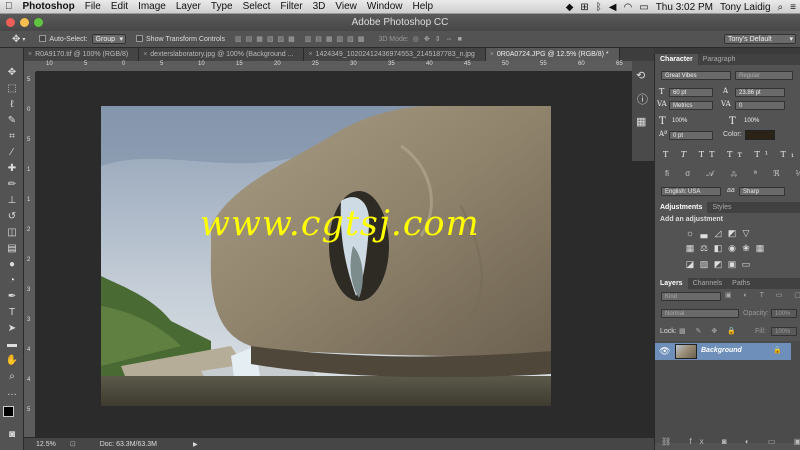 The image size is (800, 450). Describe the element at coordinates (763, 121) in the screenshot. I see `horizontal-scale-field: 100%` at that location.